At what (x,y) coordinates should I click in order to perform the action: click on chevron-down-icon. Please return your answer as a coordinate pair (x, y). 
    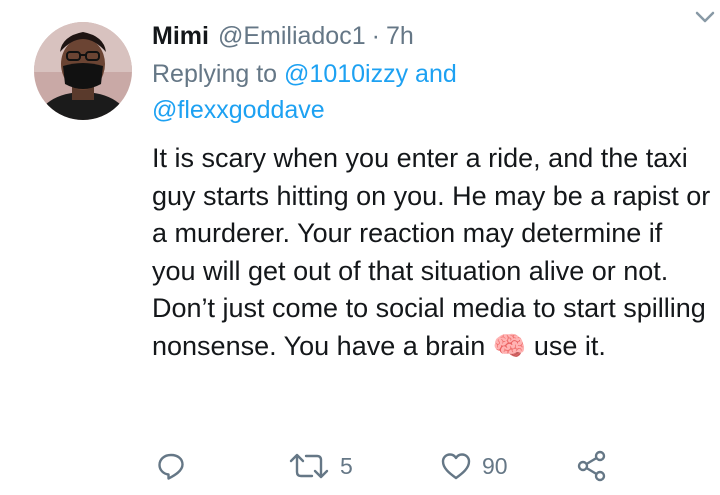
    Looking at the image, I should click on (705, 19).